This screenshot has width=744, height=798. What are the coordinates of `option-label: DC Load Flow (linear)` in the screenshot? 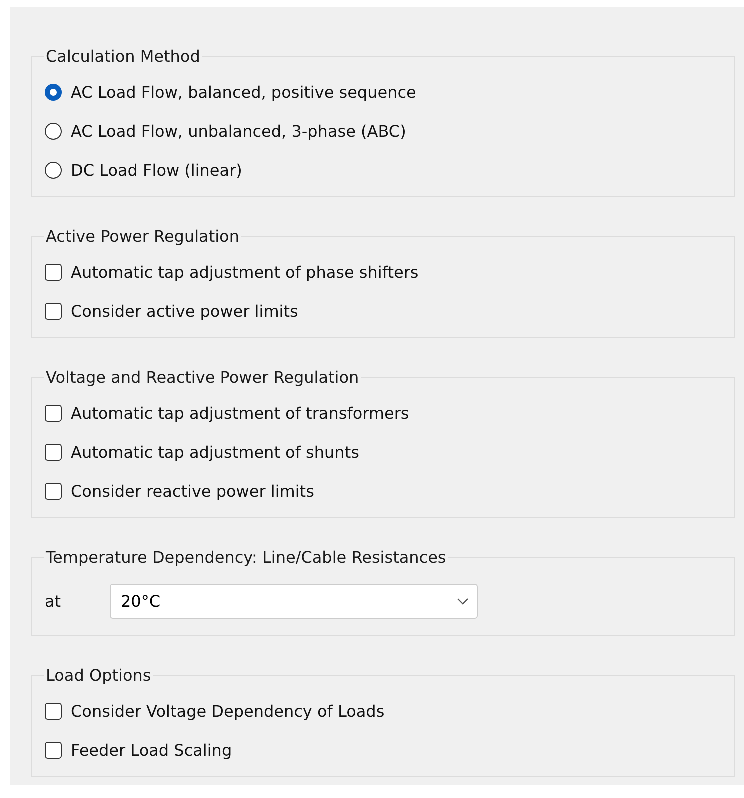 It's located at (156, 170).